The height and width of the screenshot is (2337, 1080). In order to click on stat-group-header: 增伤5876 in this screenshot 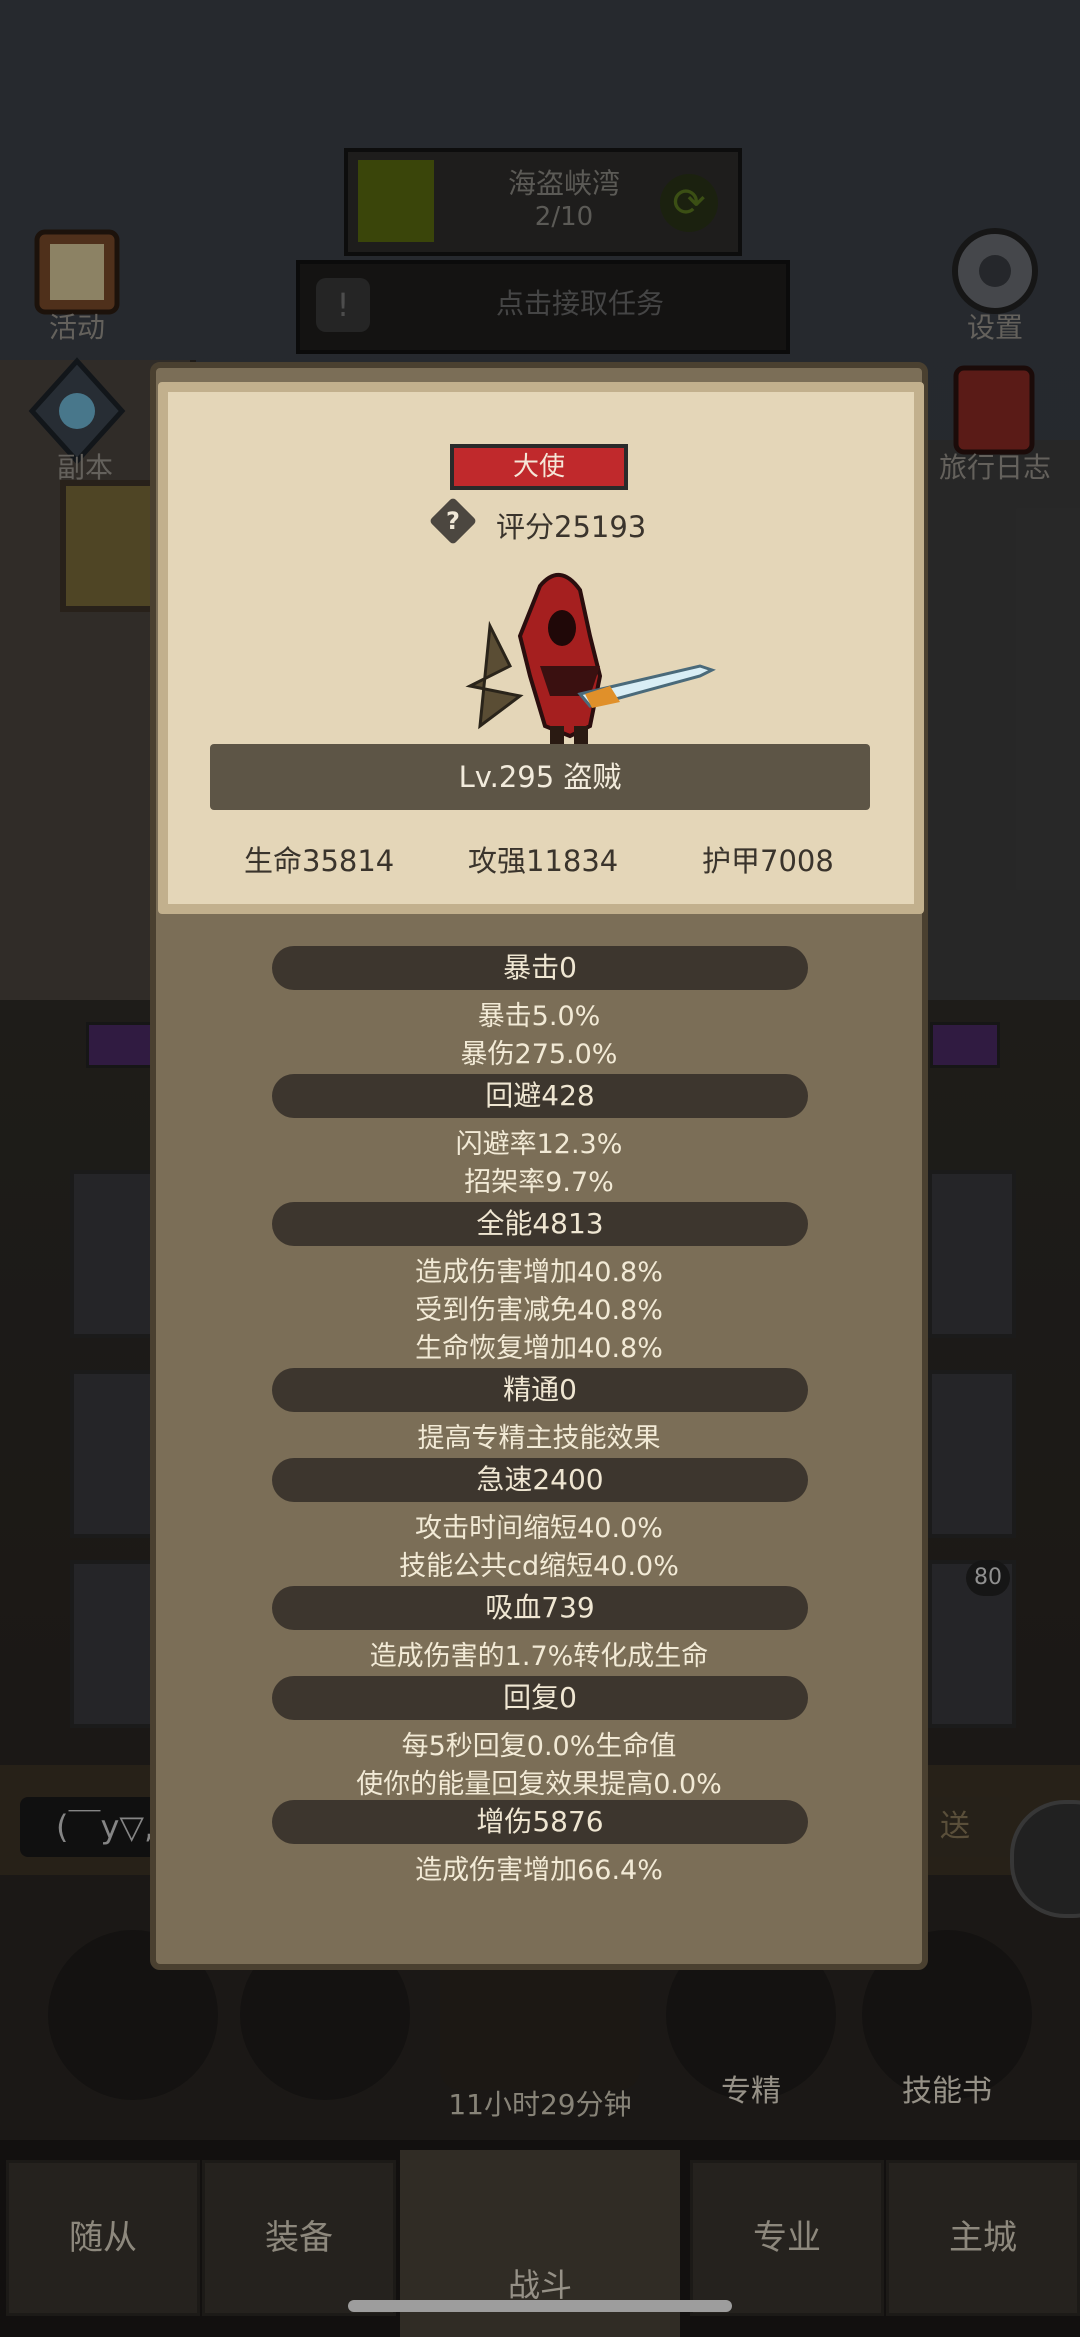, I will do `click(540, 1822)`.